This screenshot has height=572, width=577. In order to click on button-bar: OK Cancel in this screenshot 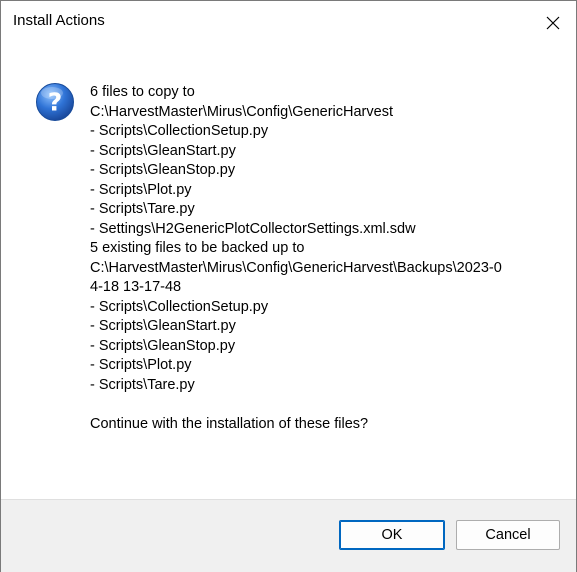, I will do `click(288, 535)`.